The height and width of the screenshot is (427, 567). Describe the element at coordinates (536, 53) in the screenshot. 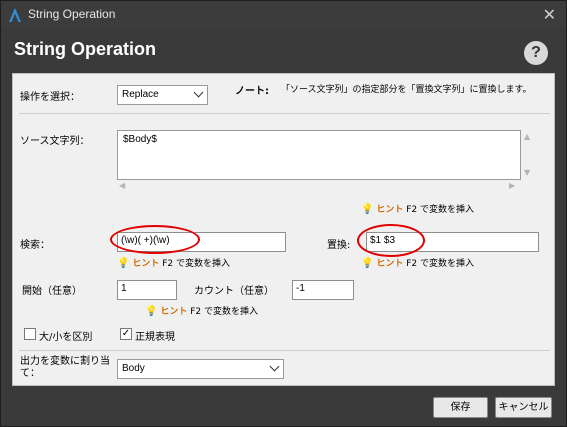

I see `help-icon: ?` at that location.